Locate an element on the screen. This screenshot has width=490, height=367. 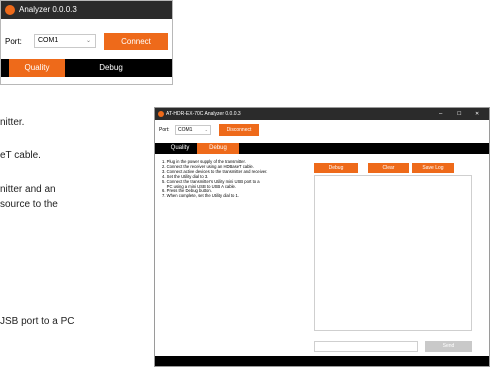
status-bar is located at coordinates (322, 361).